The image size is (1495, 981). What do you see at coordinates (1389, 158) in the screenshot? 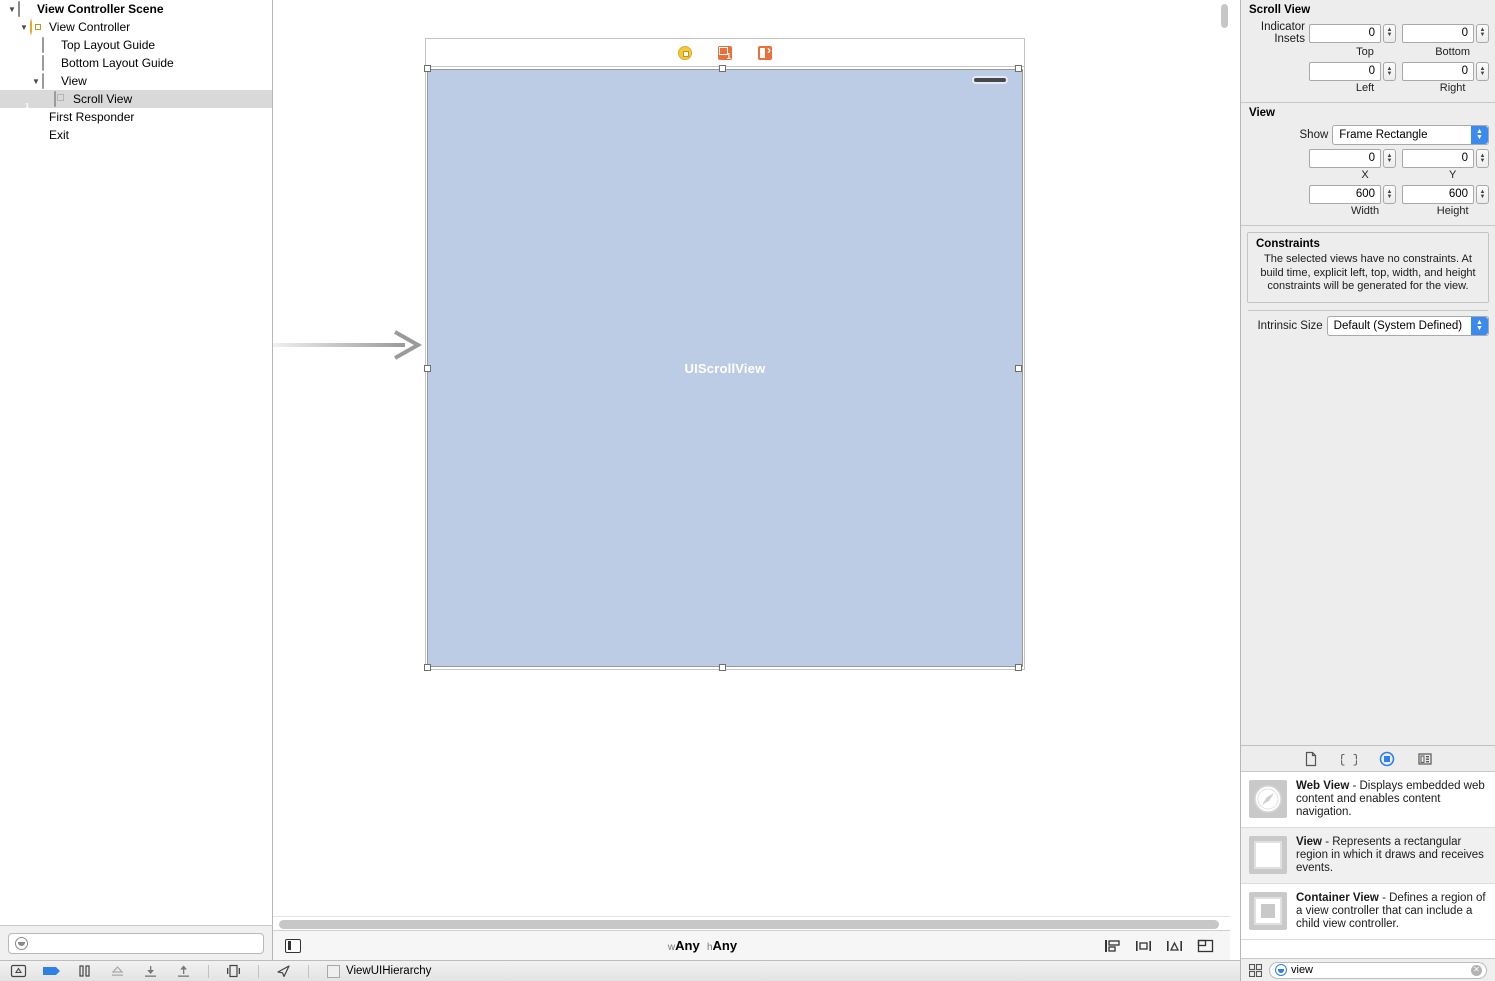
I see `frame-x-stepper: ▲ ▼` at bounding box center [1389, 158].